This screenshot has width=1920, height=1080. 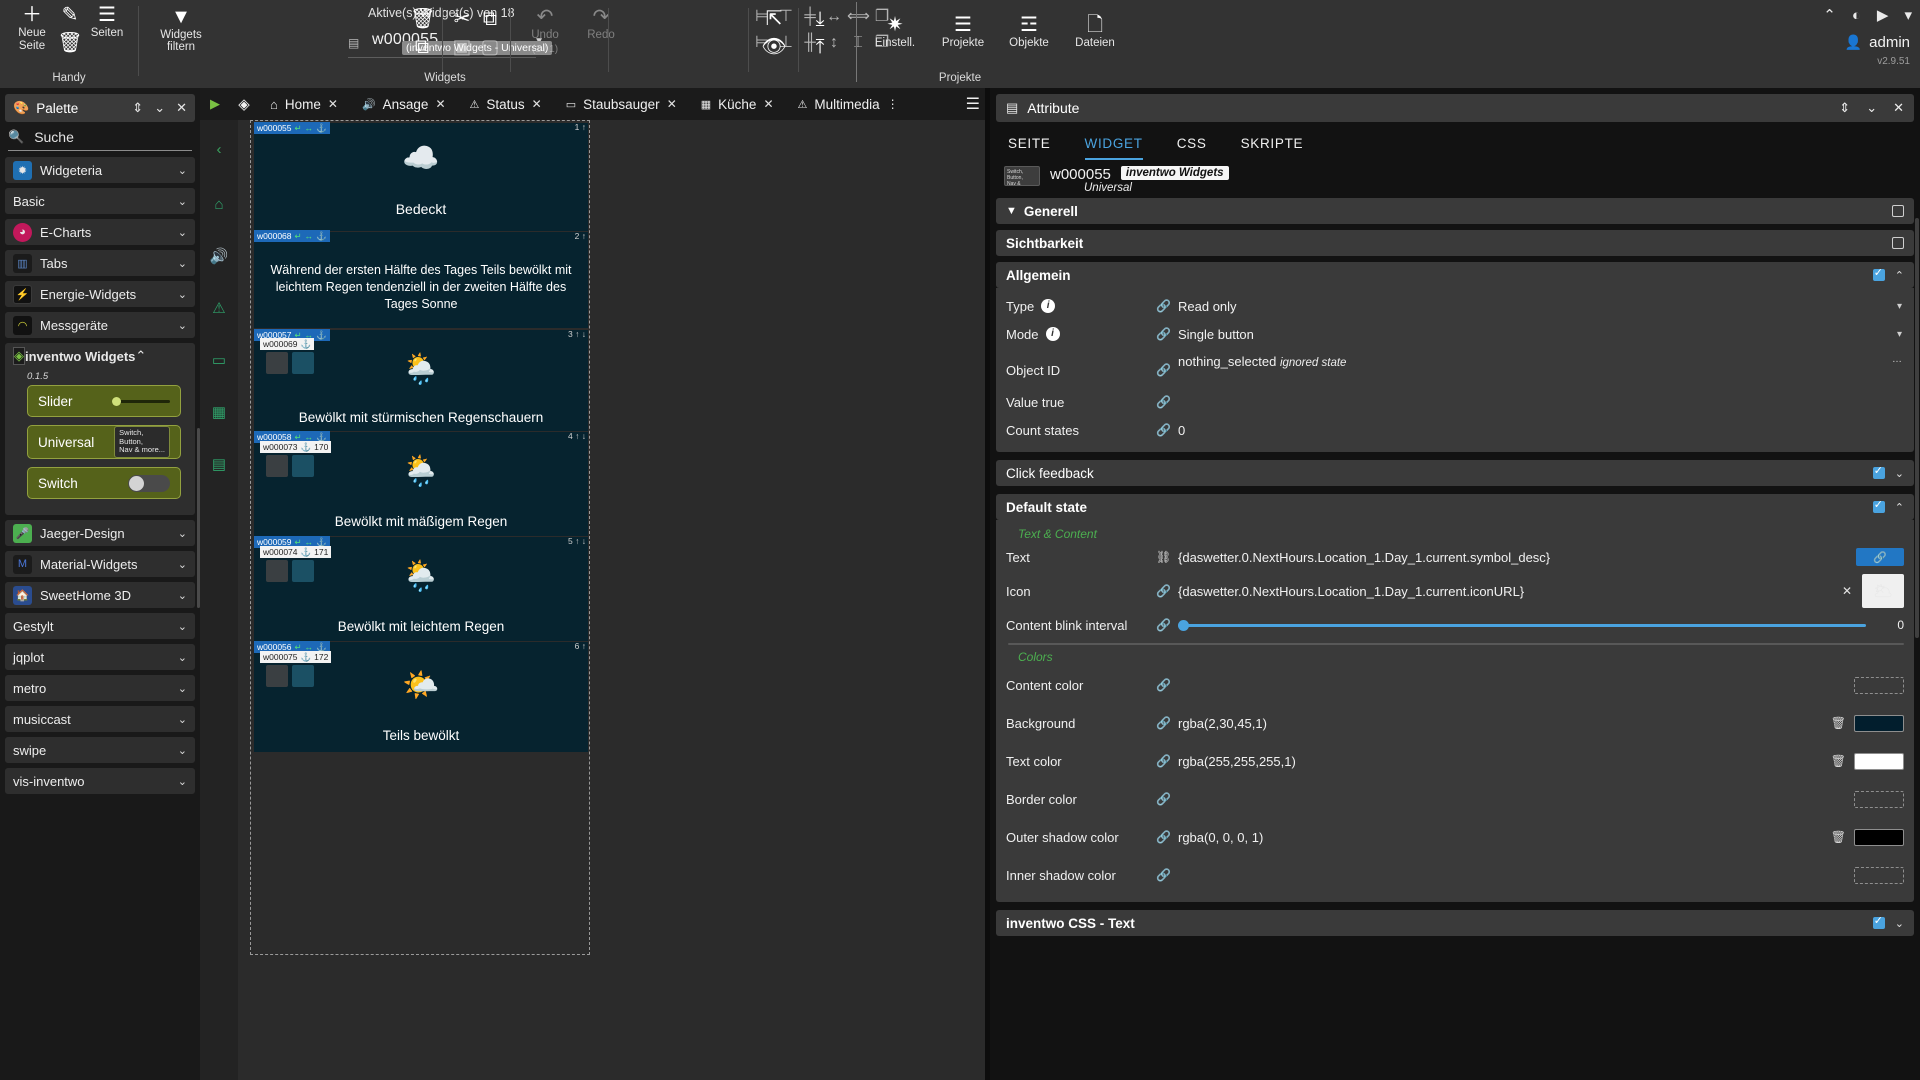 What do you see at coordinates (100, 263) in the screenshot?
I see `palette-category-tabs: ▥ Tabs ⌄` at bounding box center [100, 263].